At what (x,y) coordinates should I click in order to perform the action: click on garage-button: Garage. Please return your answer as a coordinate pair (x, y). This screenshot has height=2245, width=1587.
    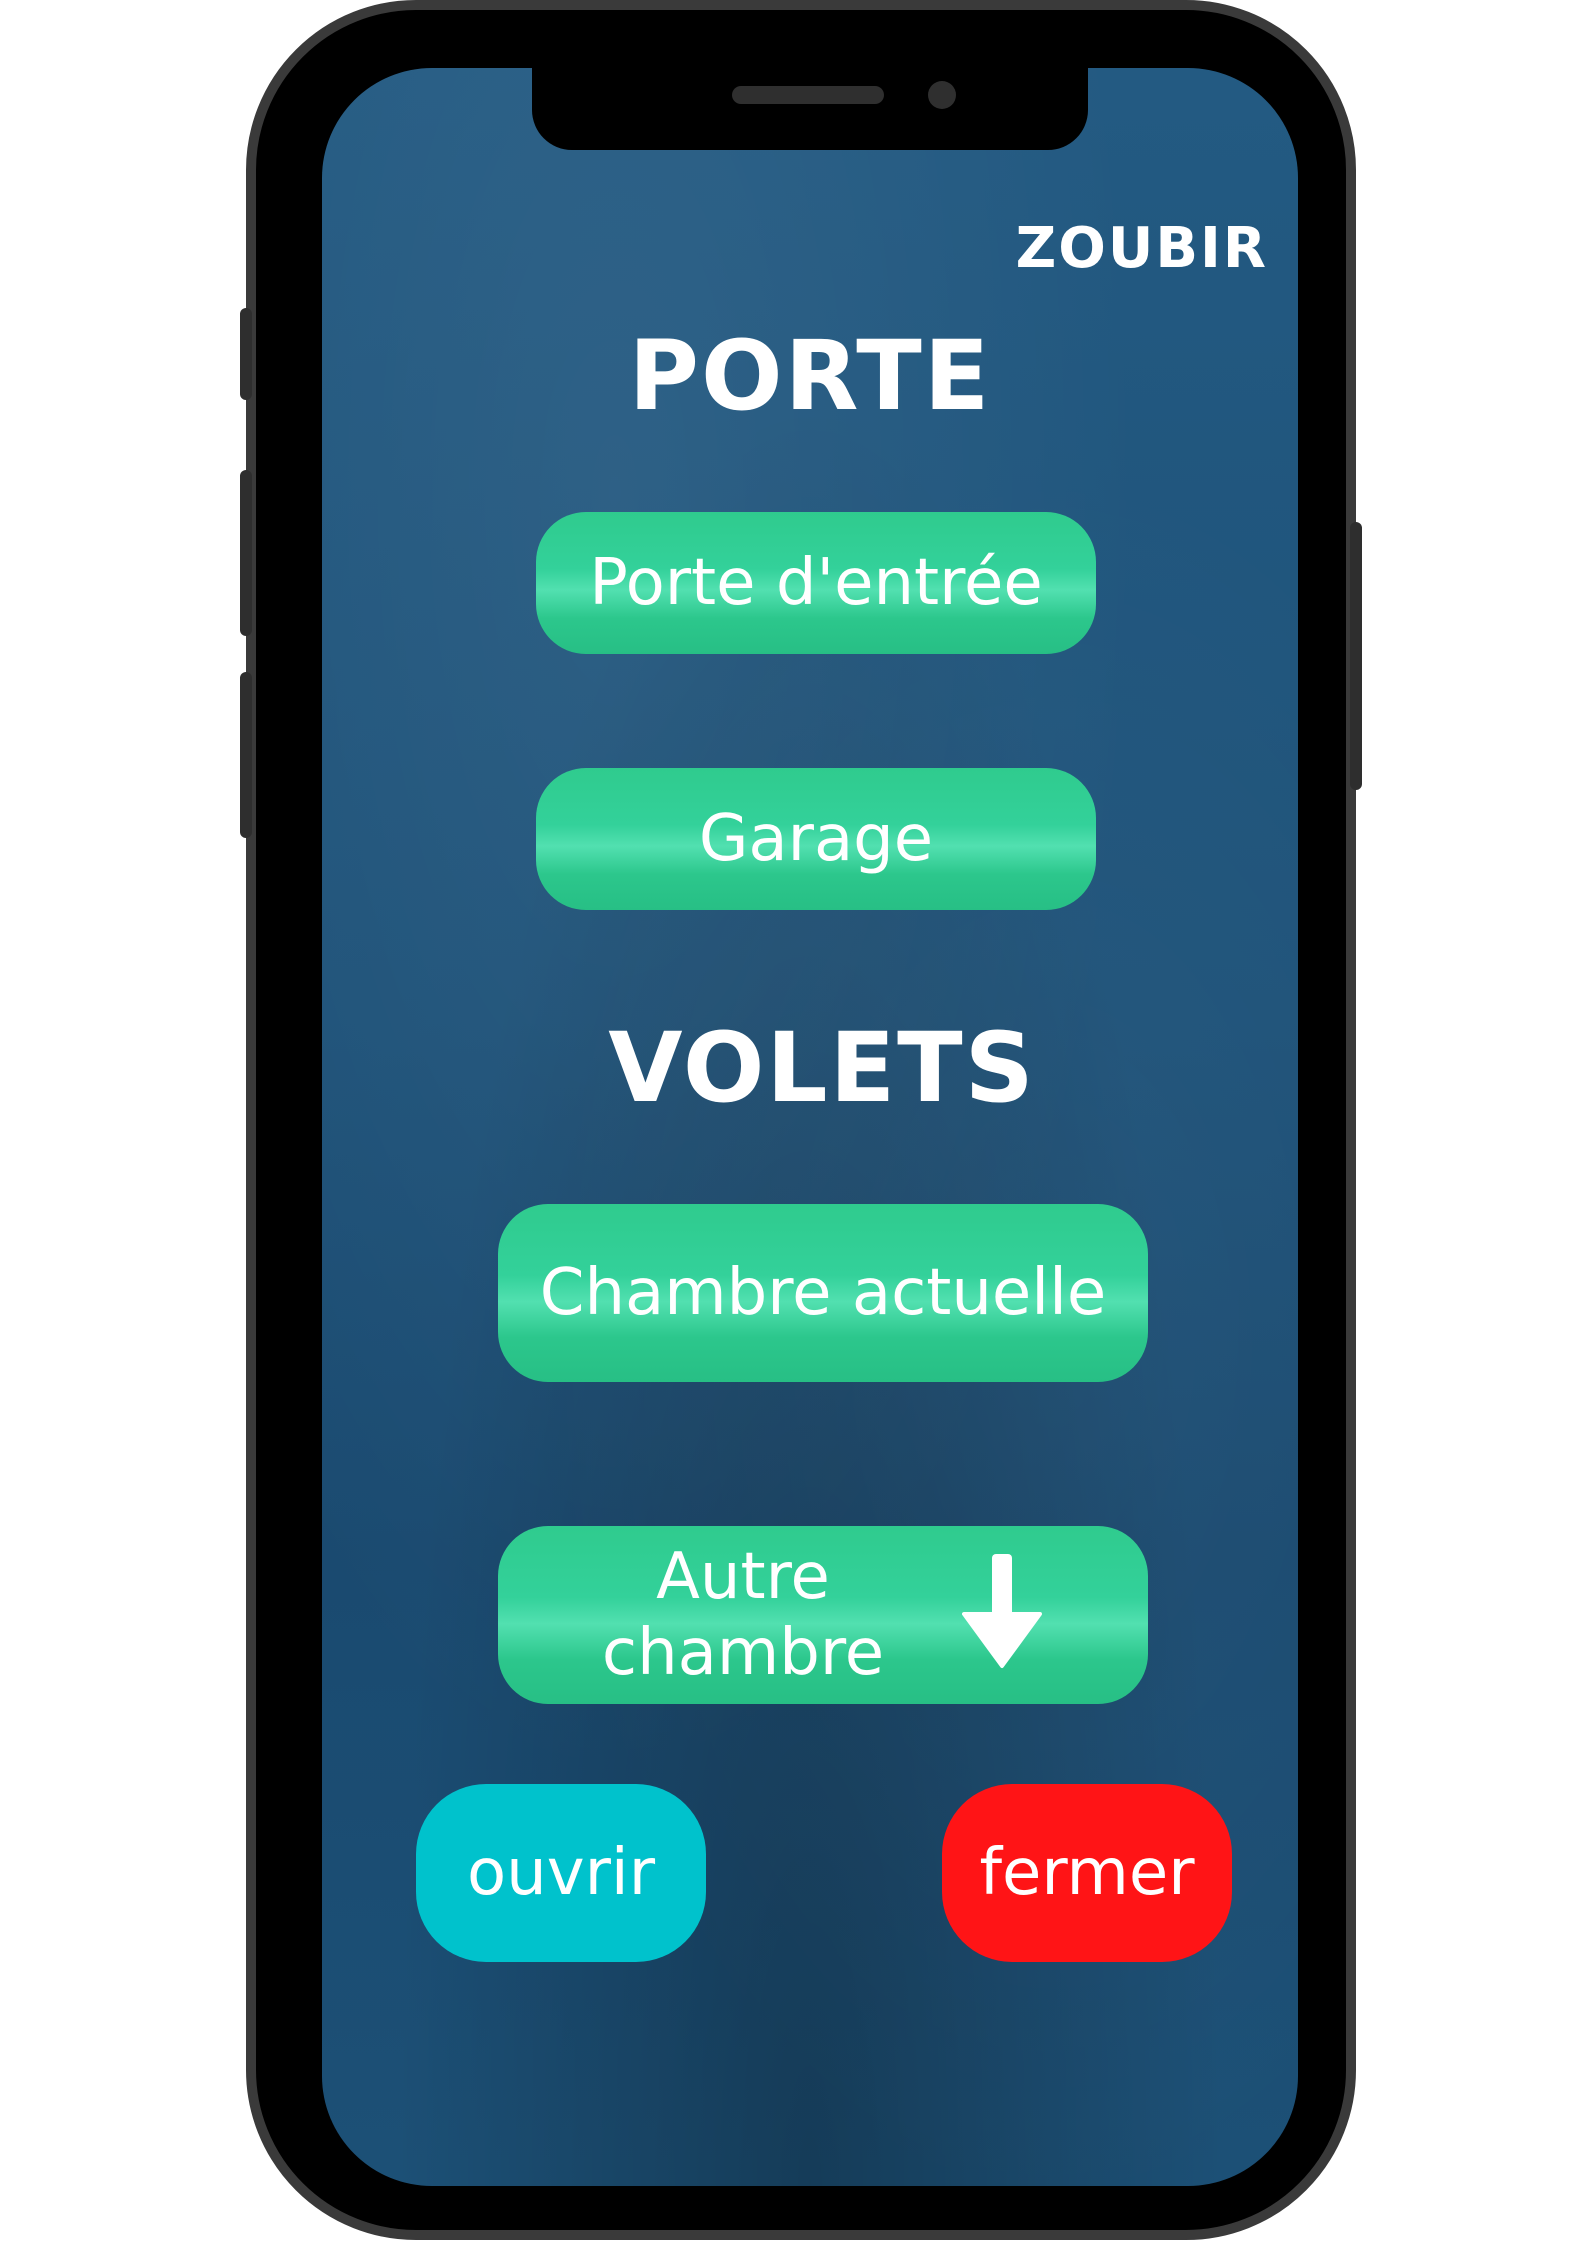
    Looking at the image, I should click on (816, 839).